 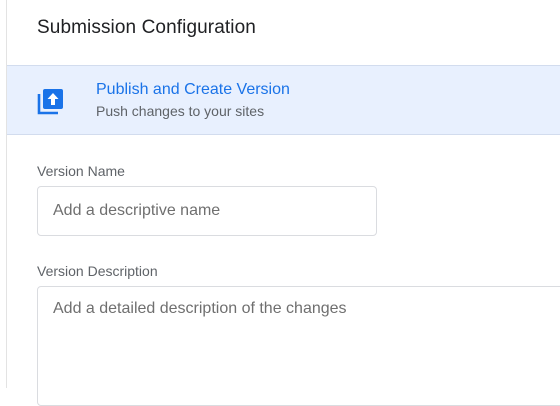 What do you see at coordinates (193, 89) in the screenshot?
I see `option-title: Publish and Create Version` at bounding box center [193, 89].